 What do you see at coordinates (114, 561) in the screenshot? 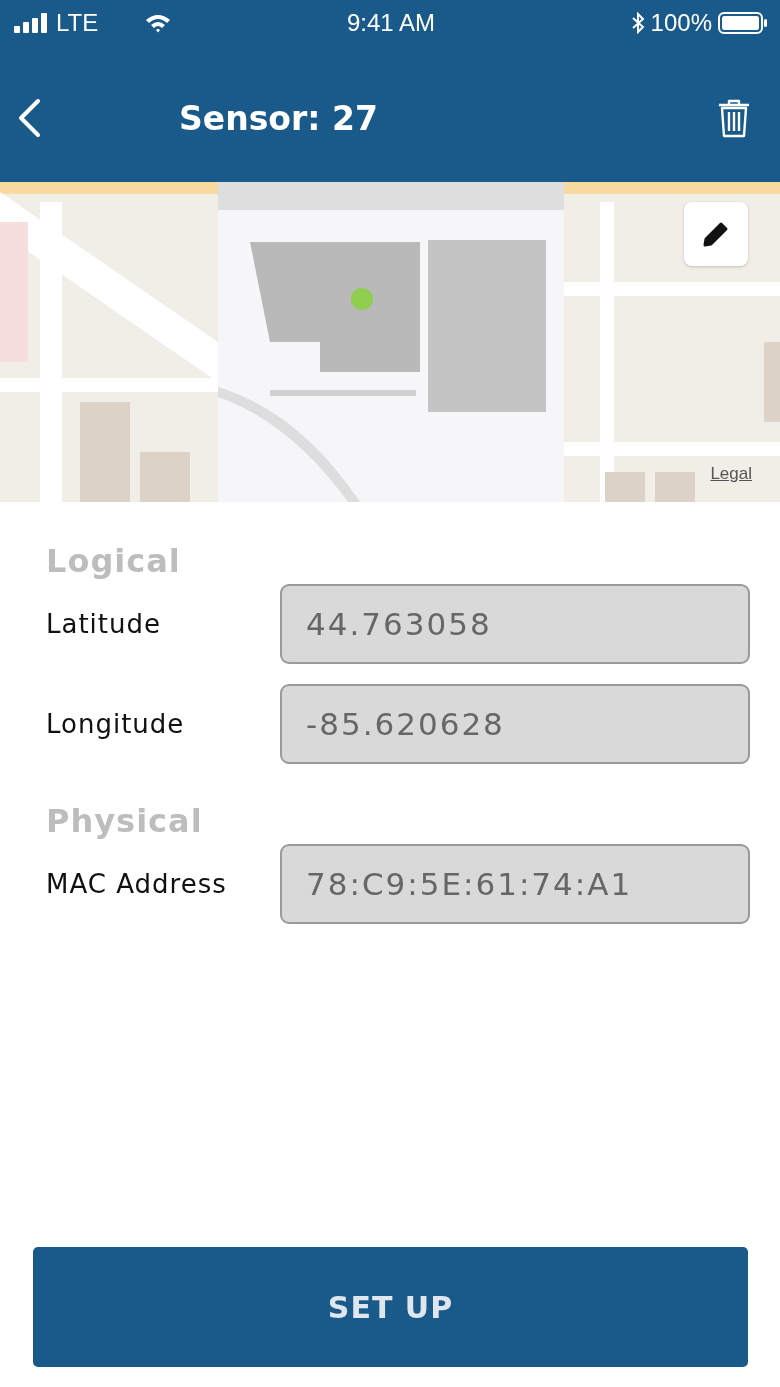
I see `section-heading: Logical` at bounding box center [114, 561].